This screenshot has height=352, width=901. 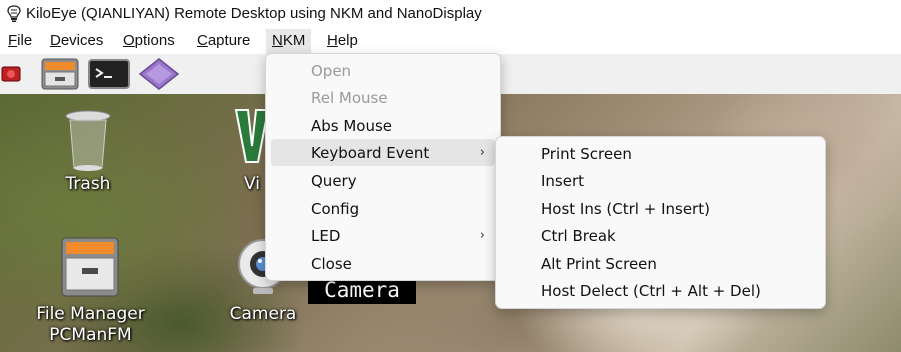 I want to click on file-manager-label: File Manager PCManFM, so click(x=90, y=325).